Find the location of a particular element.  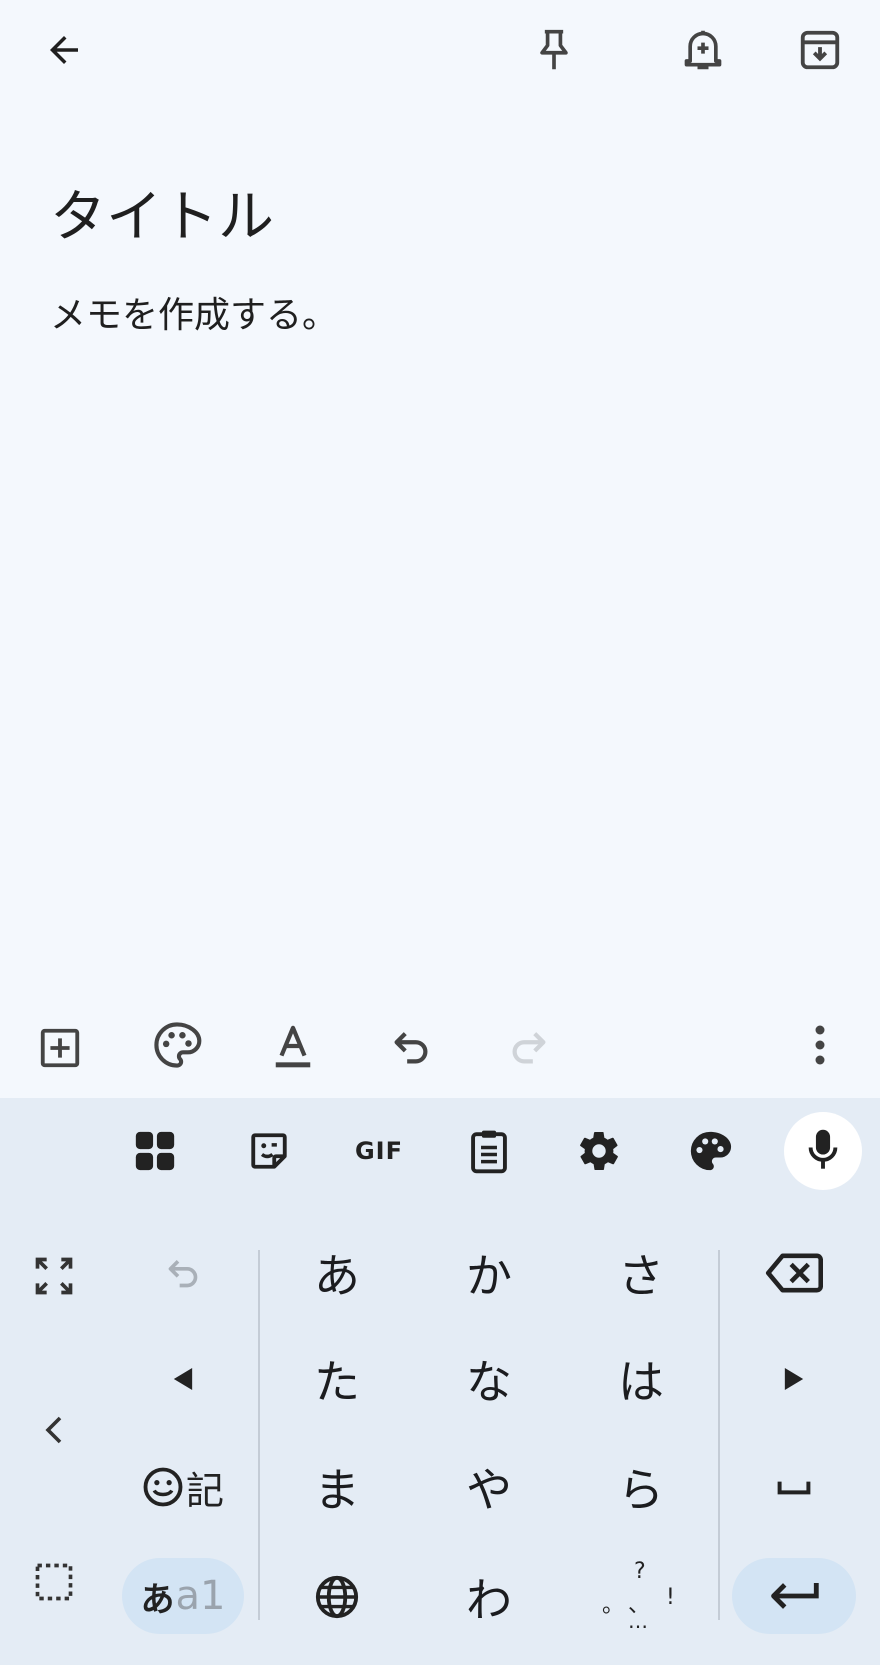

expand-arrows-icon is located at coordinates (54, 1276).